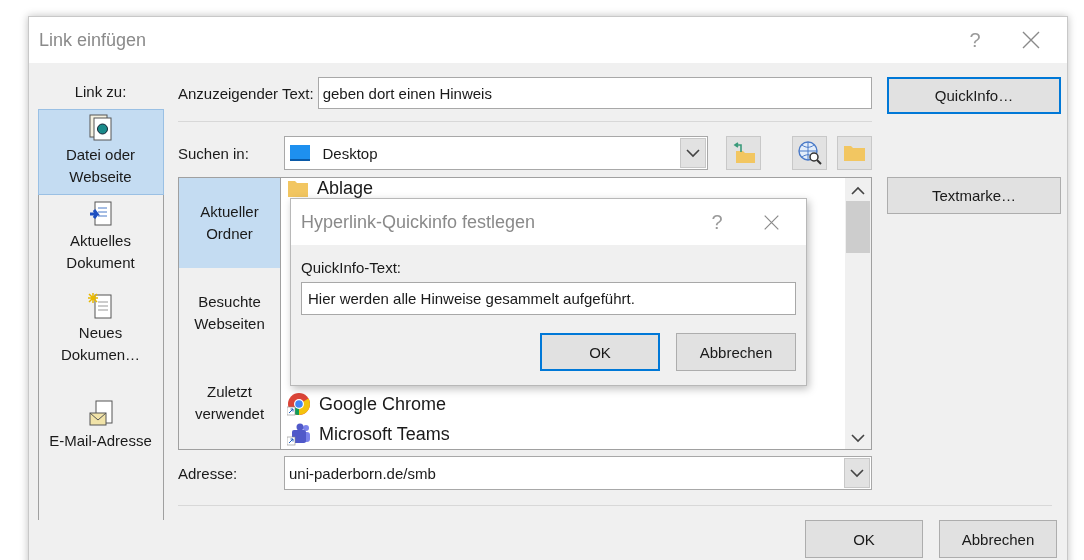 Image resolution: width=1084 pixels, height=560 pixels. Describe the element at coordinates (299, 153) in the screenshot. I see `desktop-icon` at that location.